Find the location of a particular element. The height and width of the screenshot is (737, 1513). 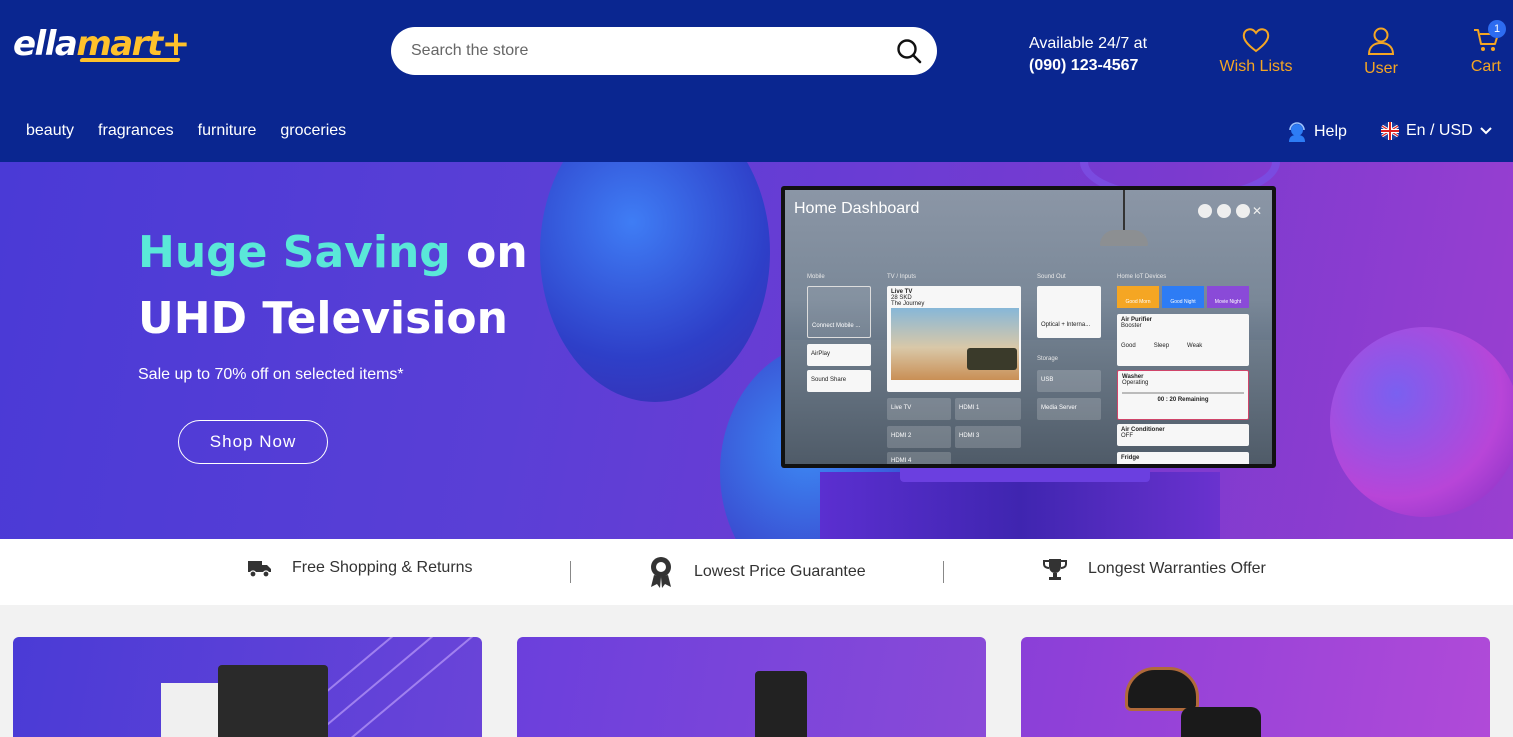

tv-profile-icons is located at coordinates (1224, 211).